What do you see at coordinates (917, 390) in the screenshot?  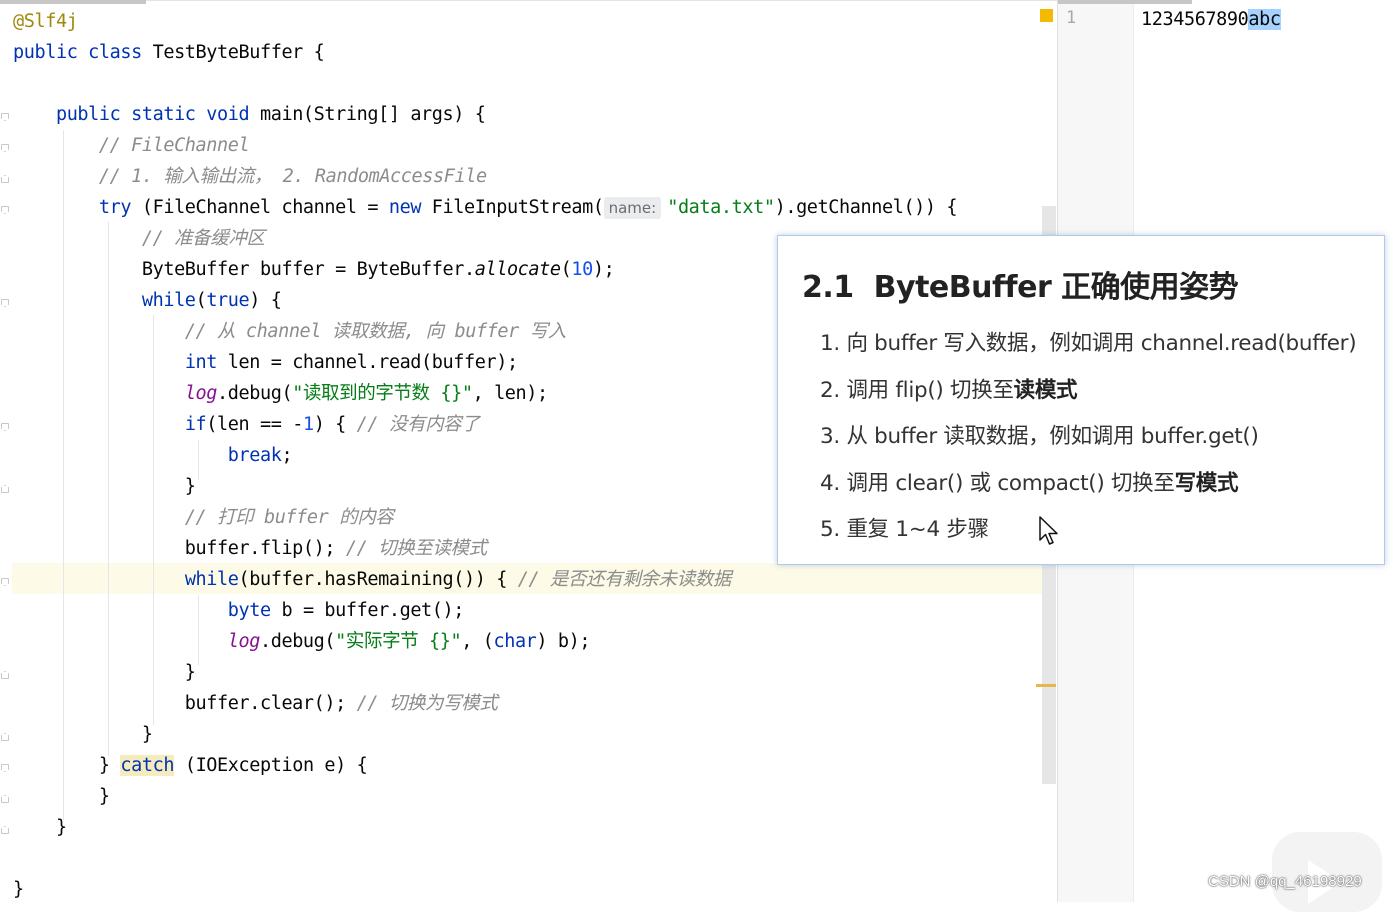 I see `step-text: 2. 调用 flip() 切换至` at bounding box center [917, 390].